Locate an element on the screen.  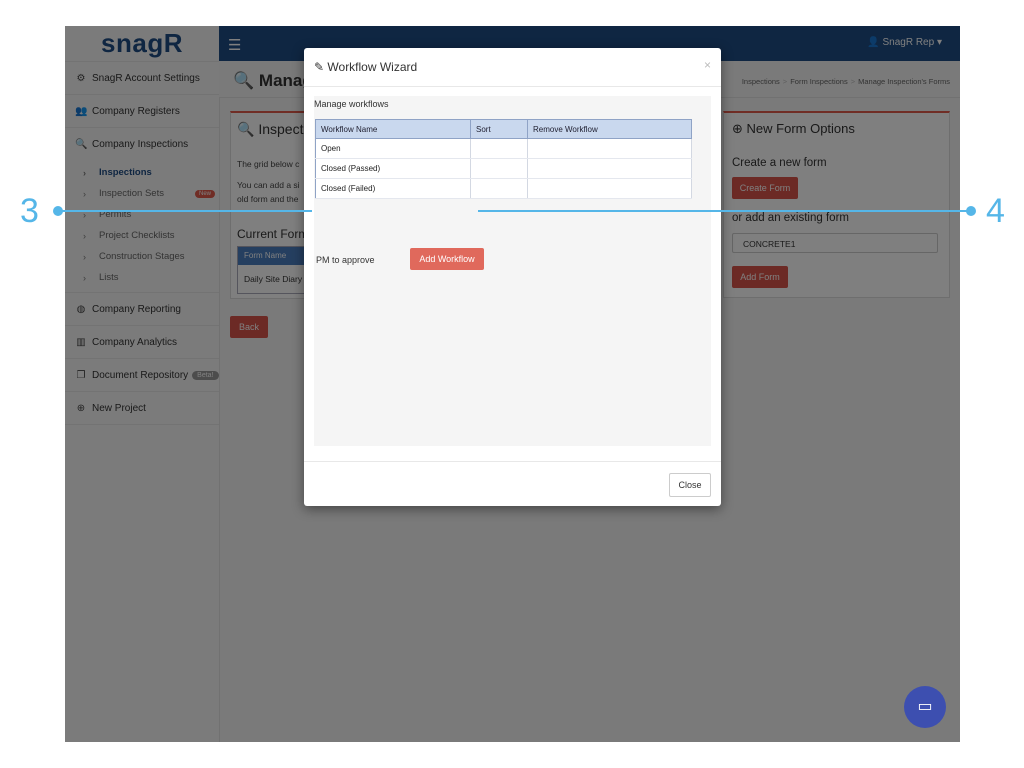
close-icon: × is located at coordinates (707, 65).